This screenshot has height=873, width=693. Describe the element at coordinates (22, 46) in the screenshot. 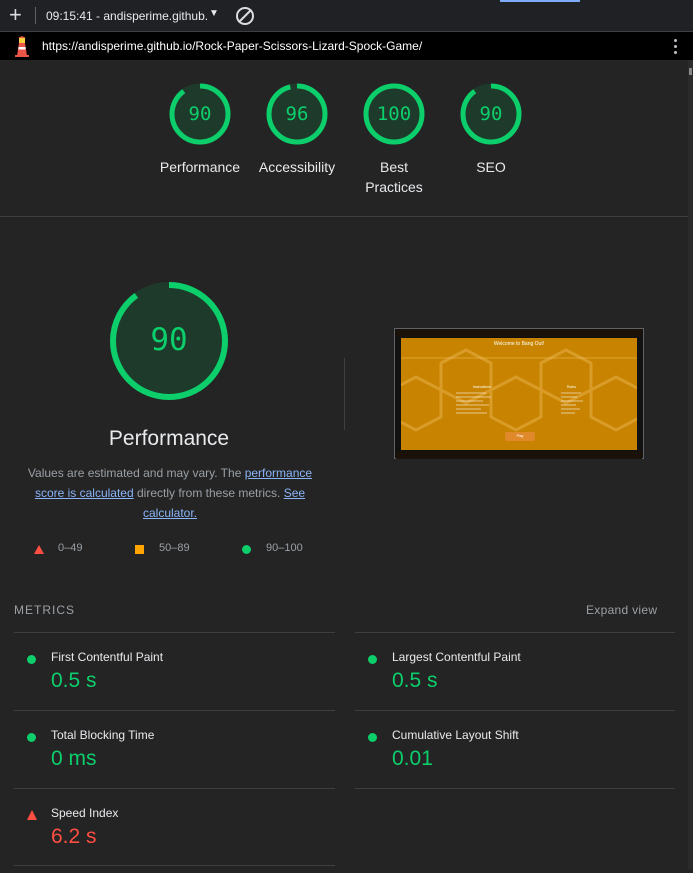

I see `lighthouse-icon` at that location.